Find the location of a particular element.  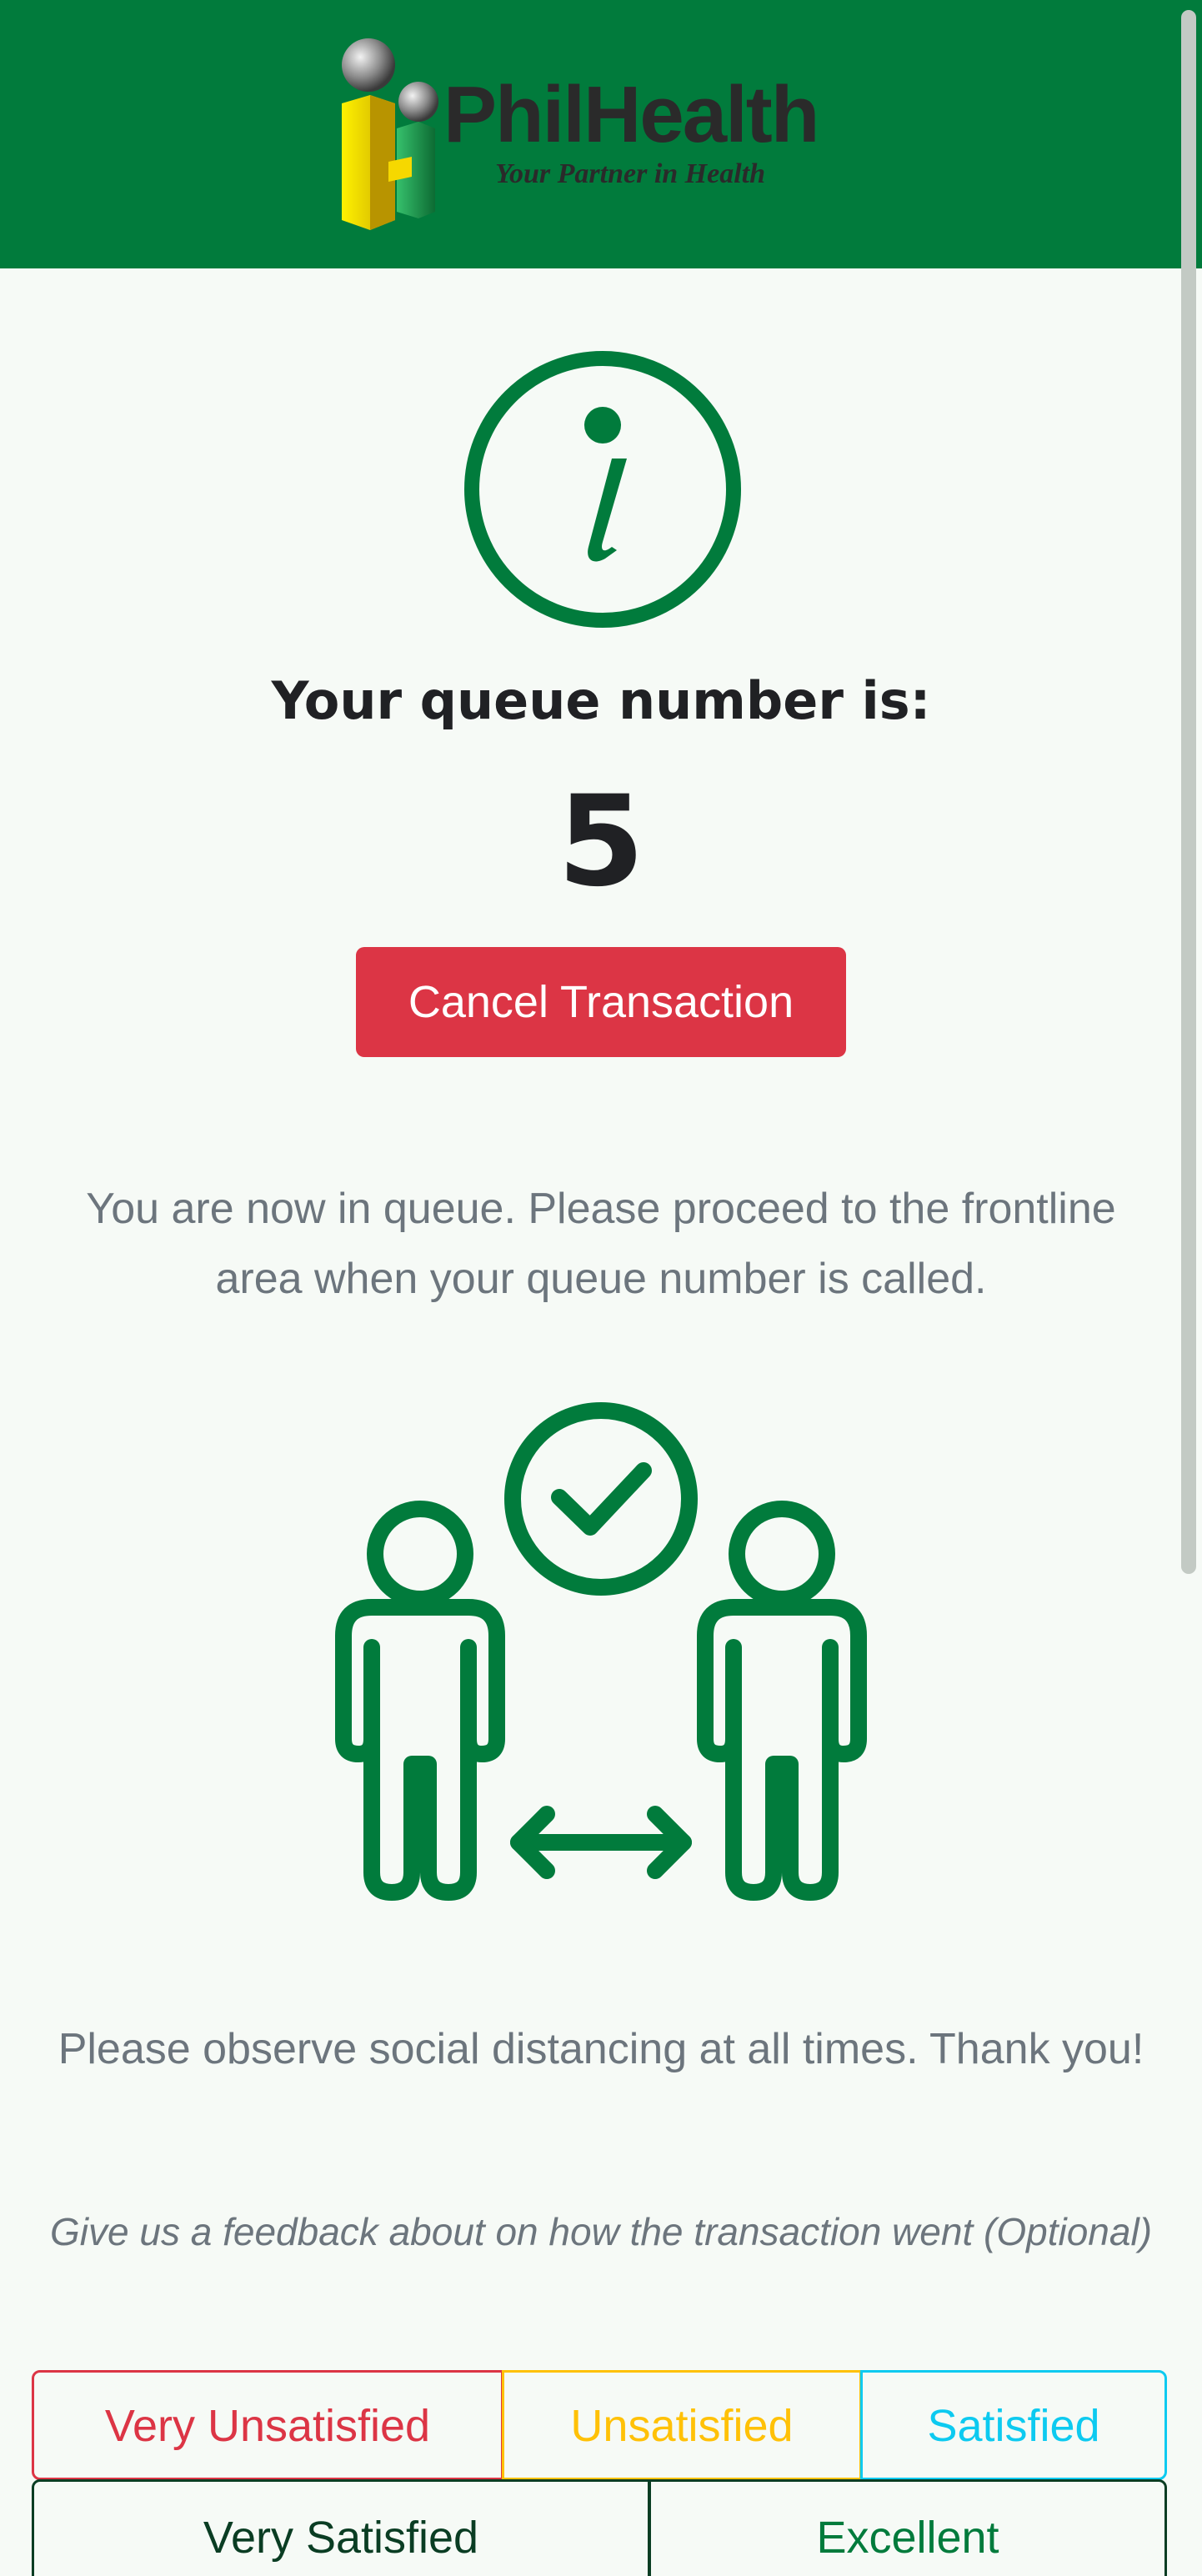

logo-tagline: Your Partner in Health is located at coordinates (630, 173).